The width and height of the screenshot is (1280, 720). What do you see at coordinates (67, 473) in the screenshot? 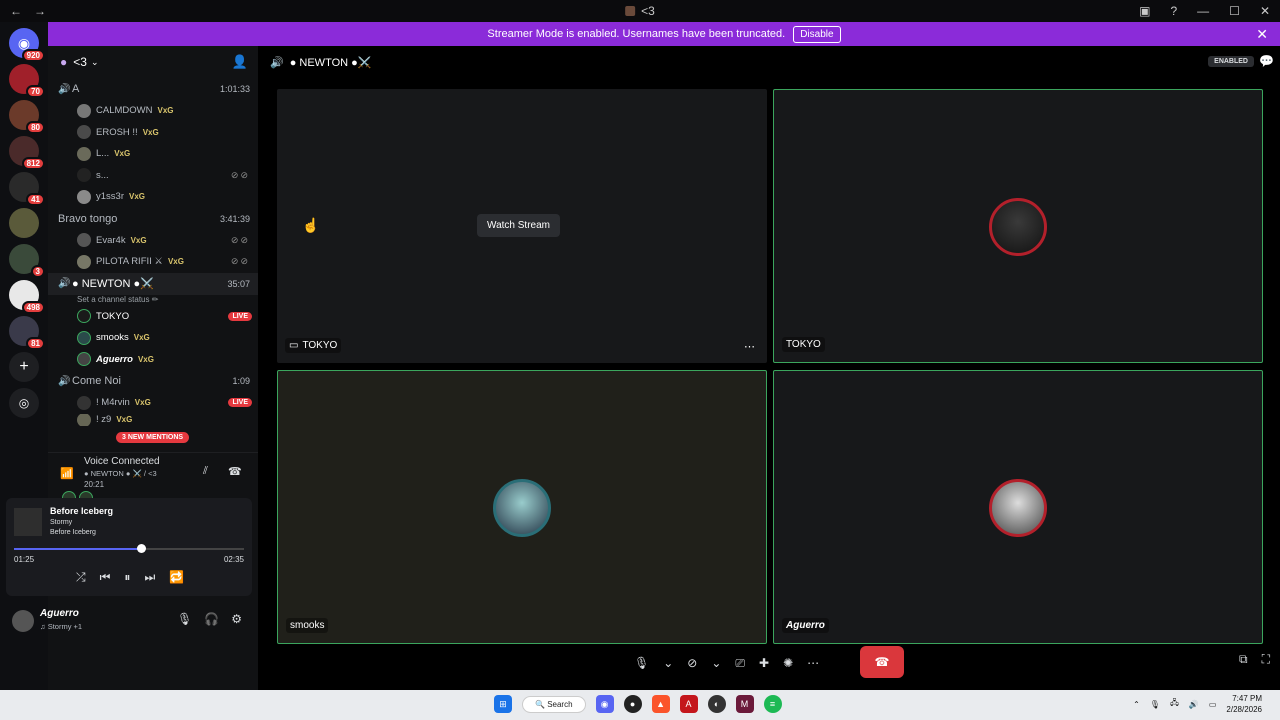
I see `signal-icon: 📶` at bounding box center [67, 473].